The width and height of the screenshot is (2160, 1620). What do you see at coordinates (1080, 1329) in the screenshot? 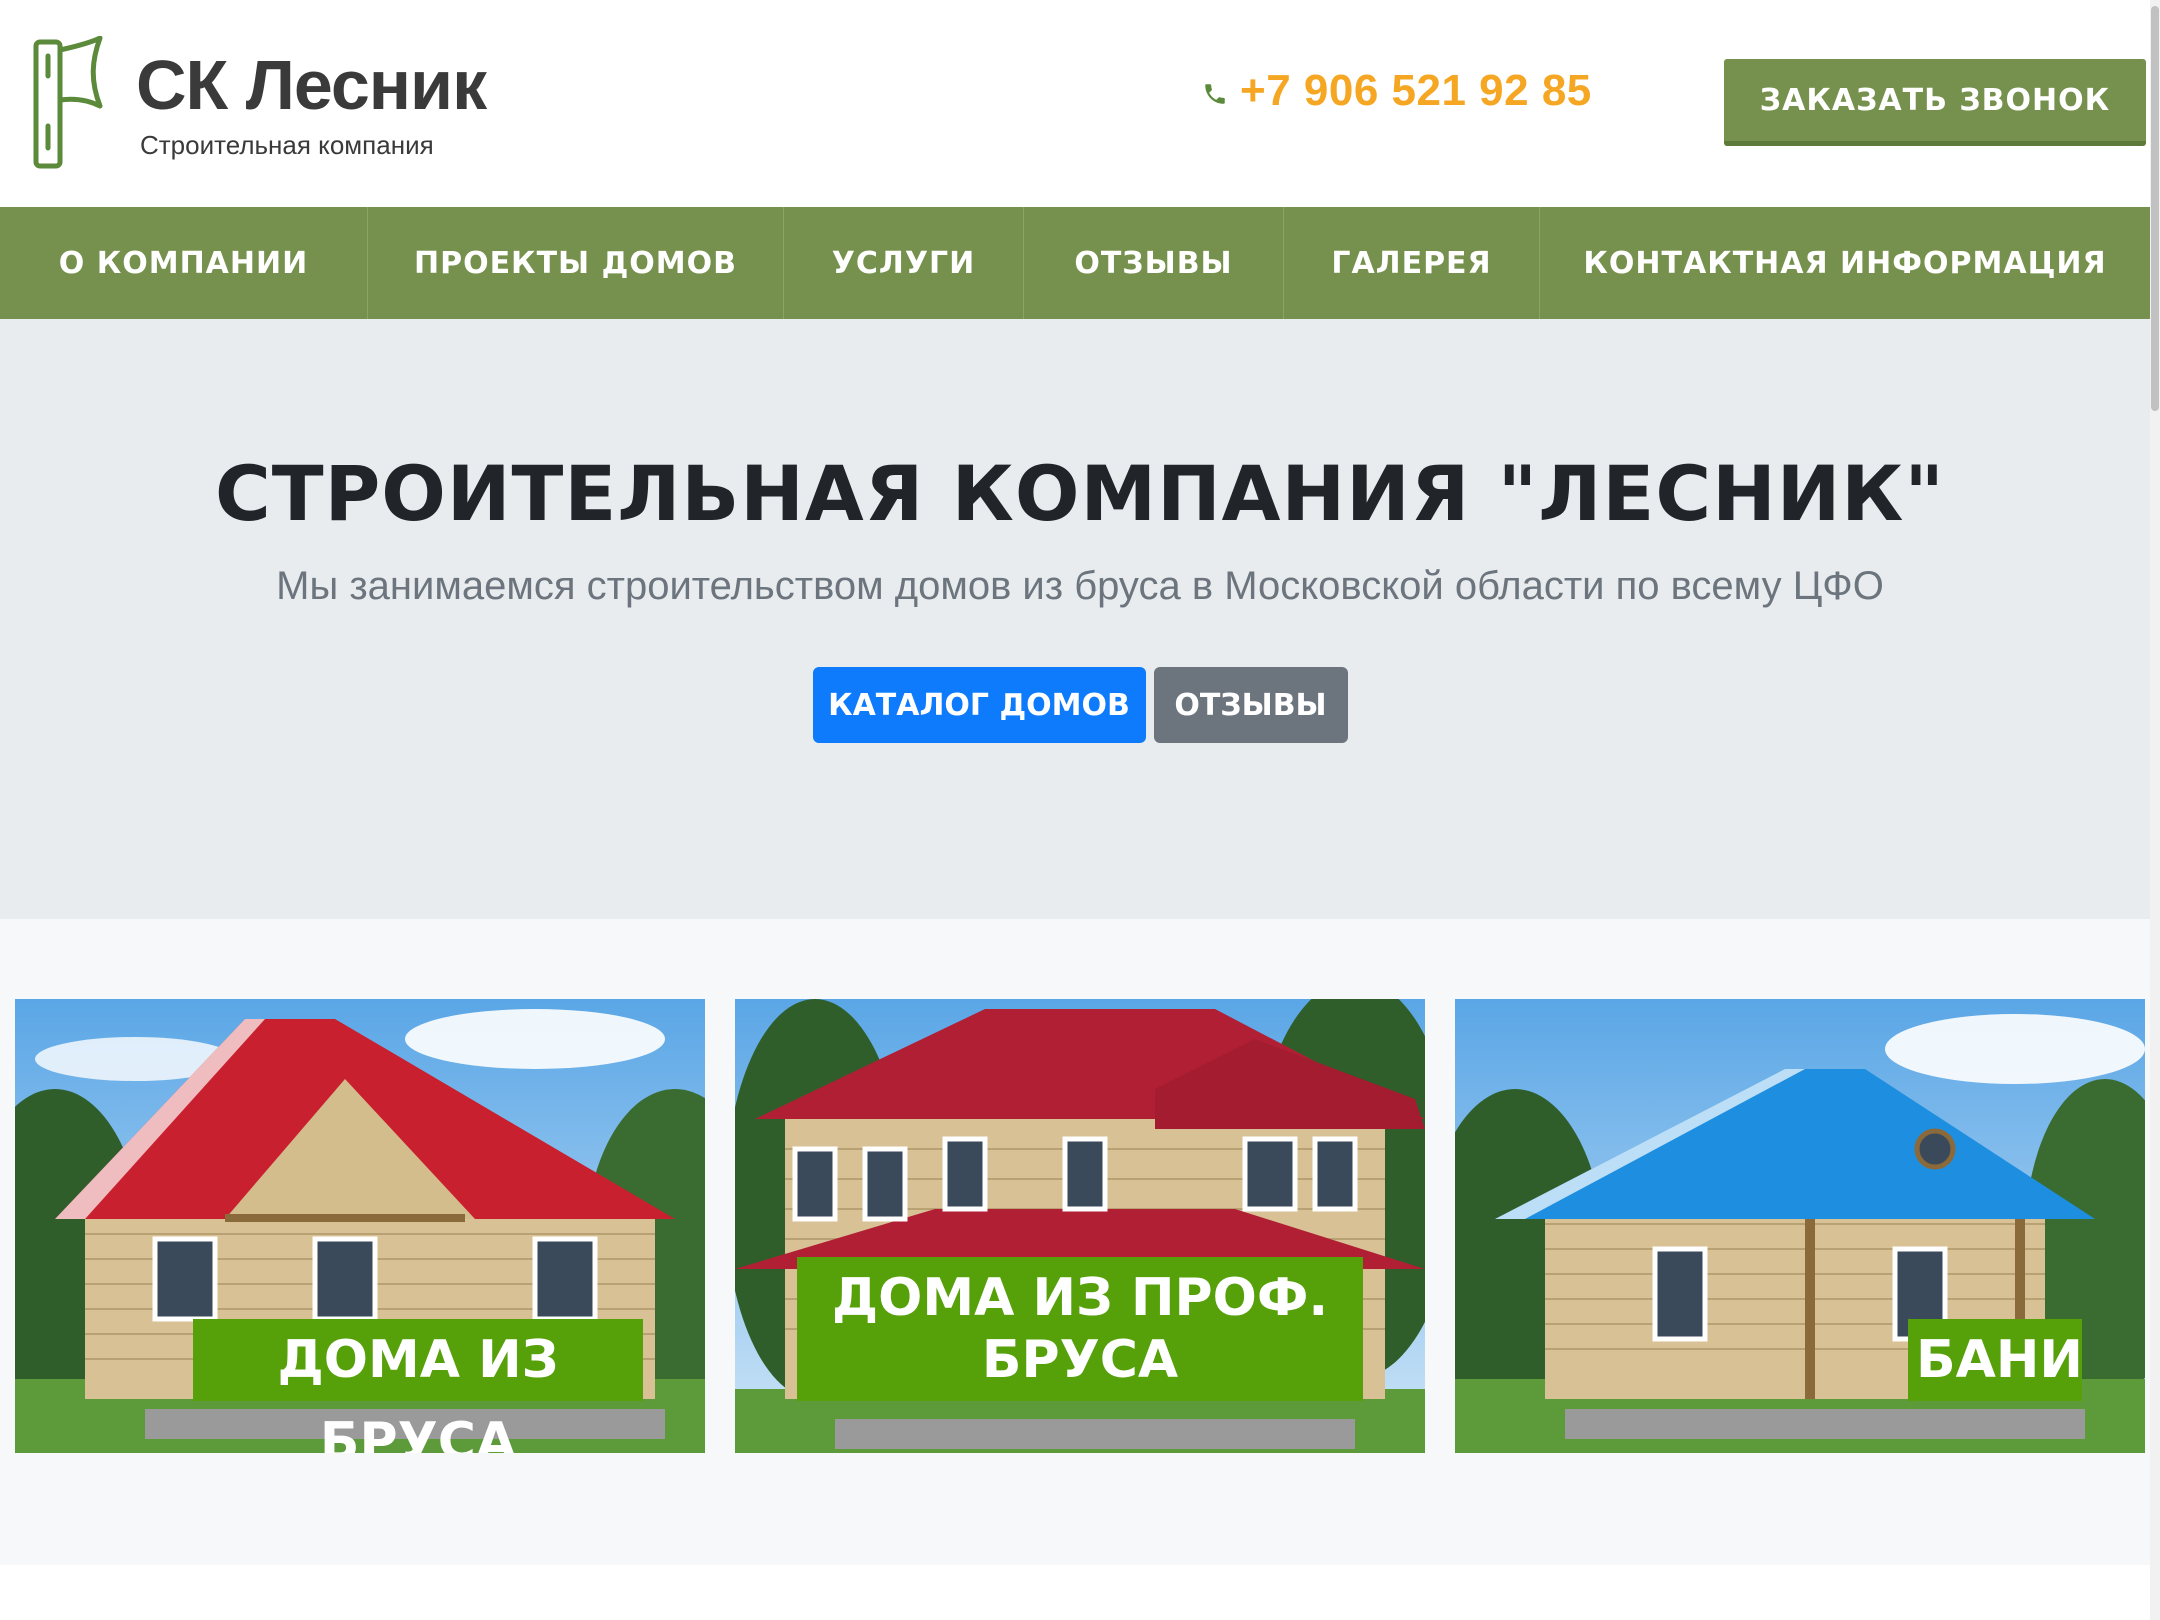
I see `card-label: ДОМА ИЗ ПРОФ. БРУСА` at bounding box center [1080, 1329].